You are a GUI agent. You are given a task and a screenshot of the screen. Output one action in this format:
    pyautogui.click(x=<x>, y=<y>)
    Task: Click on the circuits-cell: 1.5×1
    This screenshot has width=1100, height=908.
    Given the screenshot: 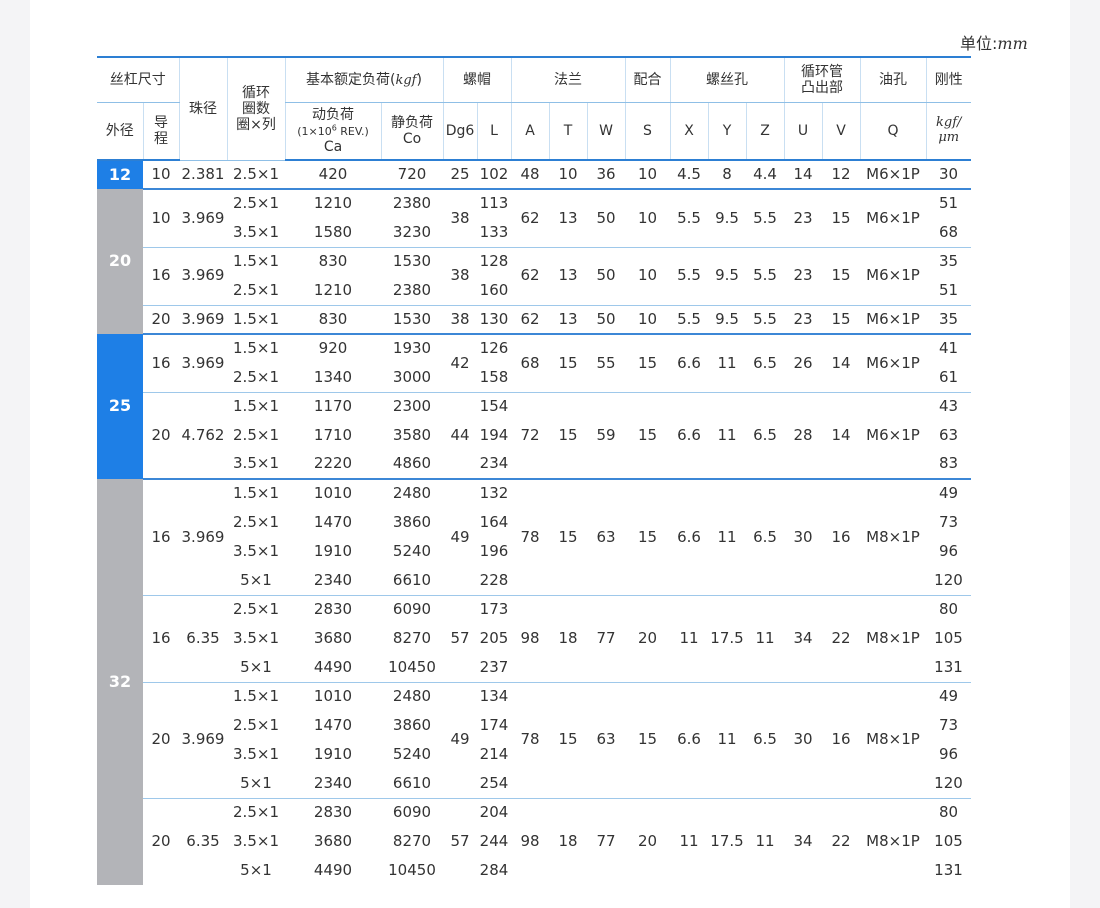 What is the action you would take?
    pyautogui.click(x=256, y=493)
    